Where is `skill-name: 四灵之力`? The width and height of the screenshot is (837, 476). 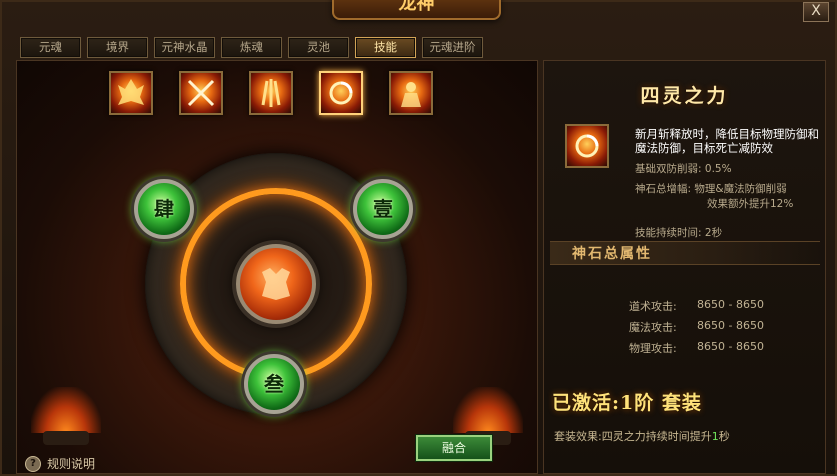
skill-name: 四灵之力 is located at coordinates (684, 96).